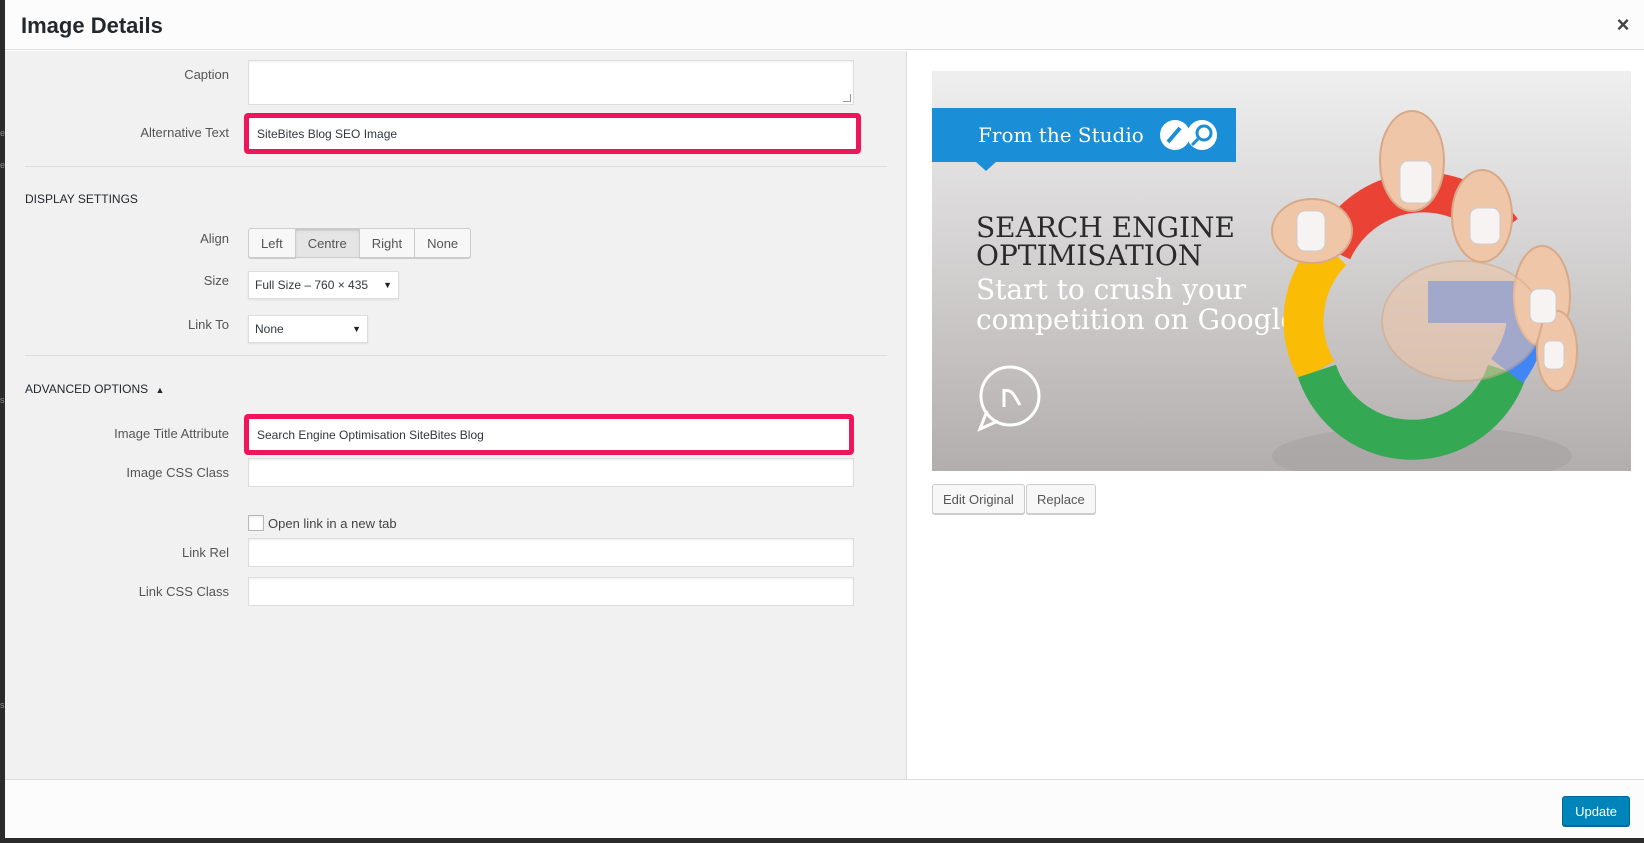 The image size is (1644, 843). Describe the element at coordinates (87, 389) in the screenshot. I see `advanced-options-heading: ADVANCED OPTIONS` at that location.